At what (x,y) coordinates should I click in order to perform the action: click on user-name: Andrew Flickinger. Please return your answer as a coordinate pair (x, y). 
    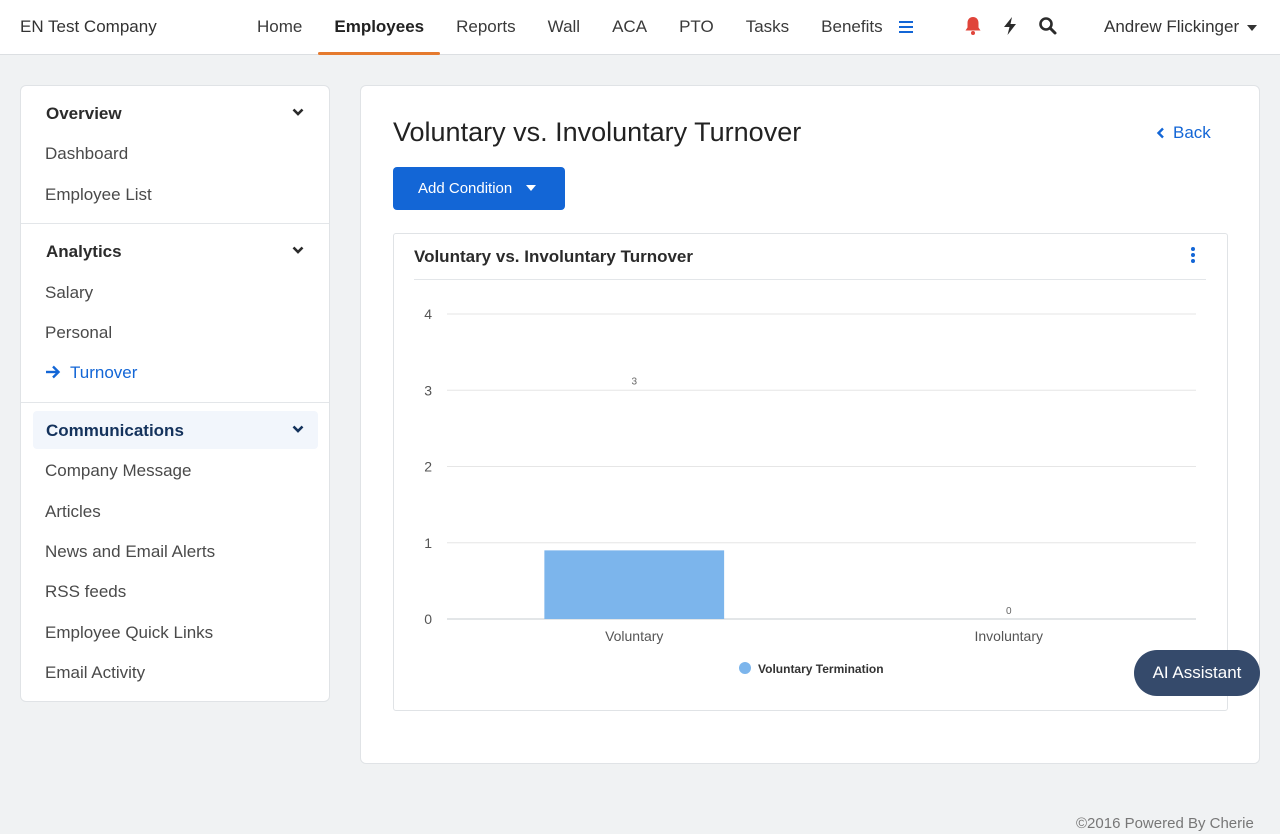
    Looking at the image, I should click on (1172, 26).